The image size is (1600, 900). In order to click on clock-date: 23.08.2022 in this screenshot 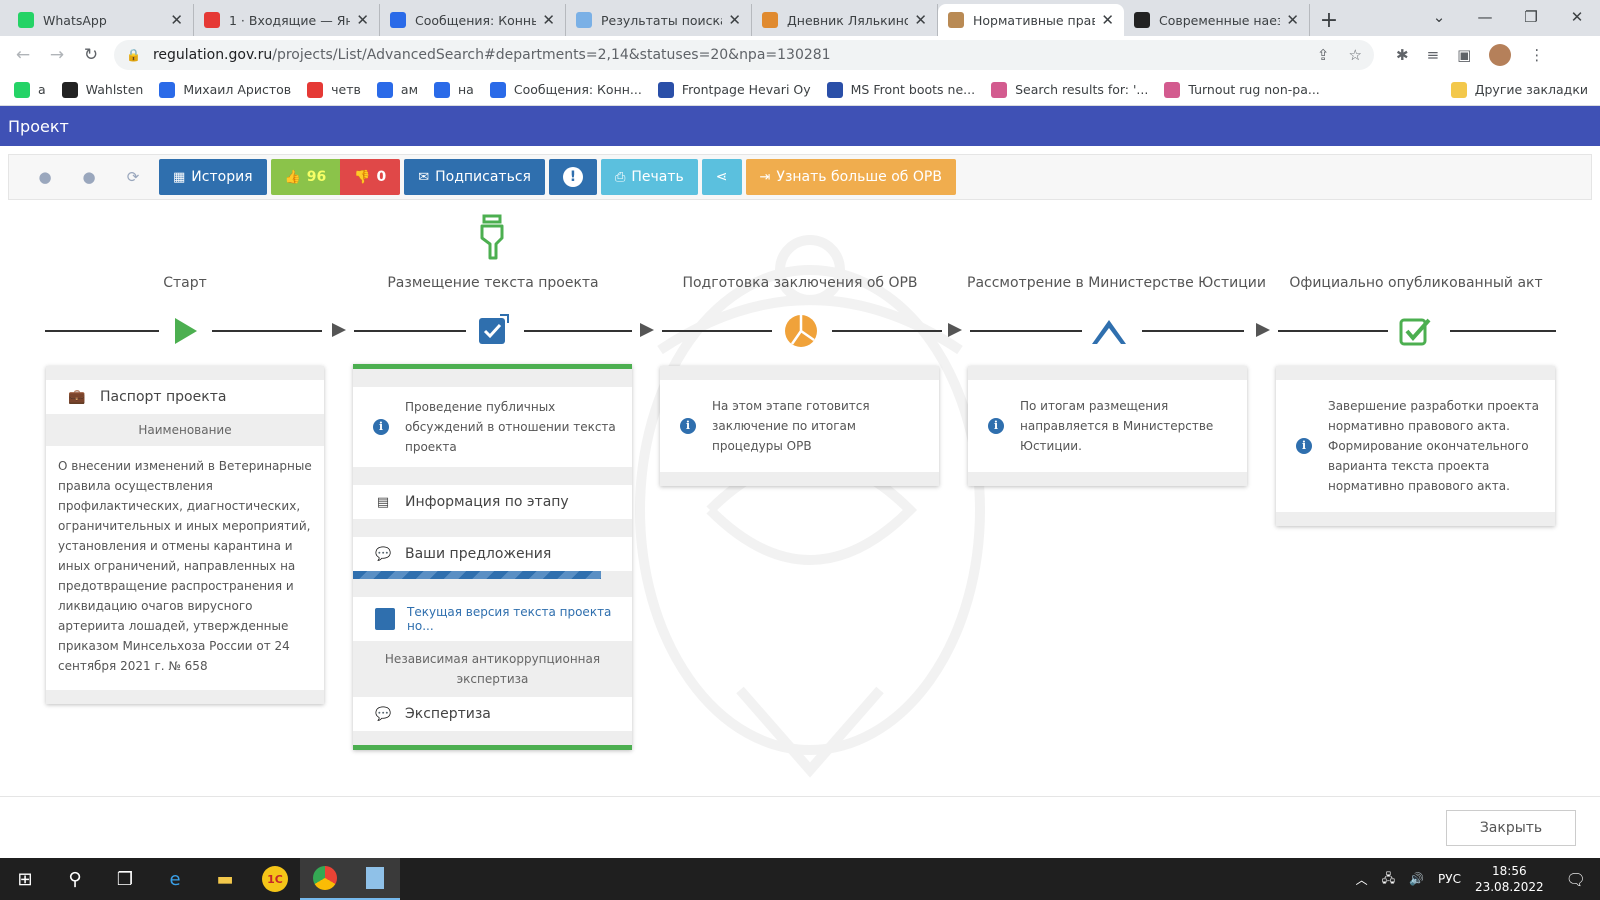, I will do `click(1509, 887)`.